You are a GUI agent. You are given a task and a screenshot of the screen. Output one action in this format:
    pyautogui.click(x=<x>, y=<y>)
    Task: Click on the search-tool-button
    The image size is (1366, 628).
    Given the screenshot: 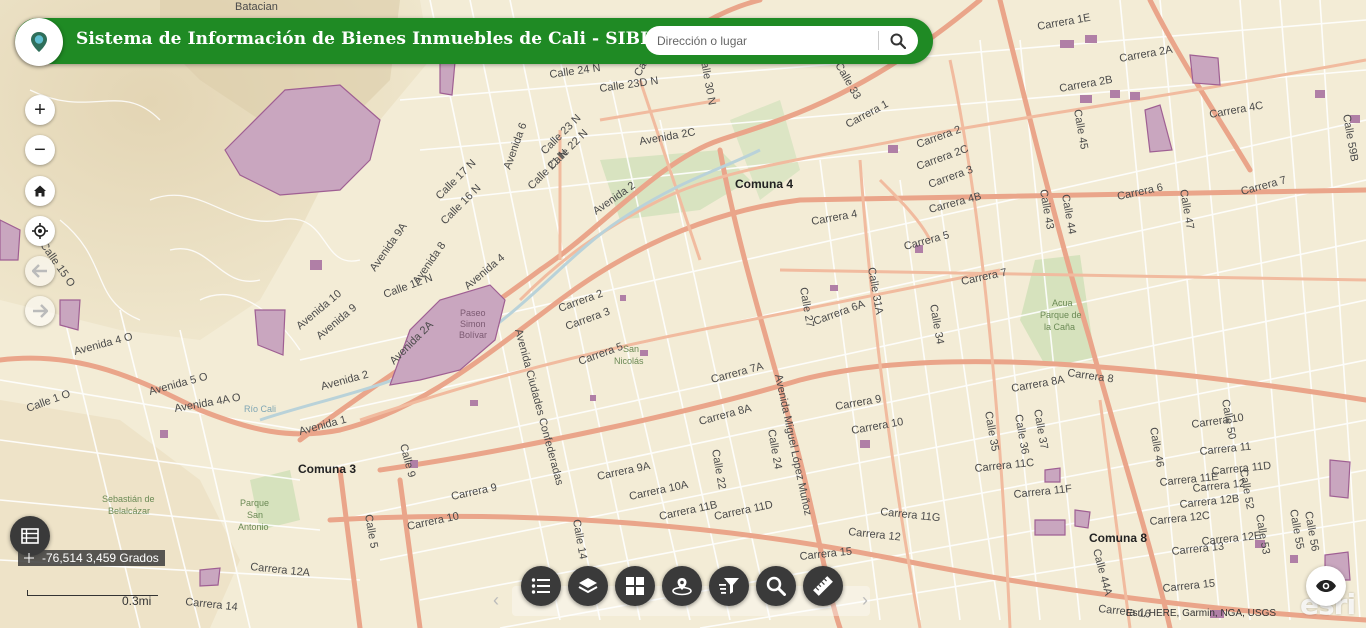 What is the action you would take?
    pyautogui.click(x=776, y=586)
    